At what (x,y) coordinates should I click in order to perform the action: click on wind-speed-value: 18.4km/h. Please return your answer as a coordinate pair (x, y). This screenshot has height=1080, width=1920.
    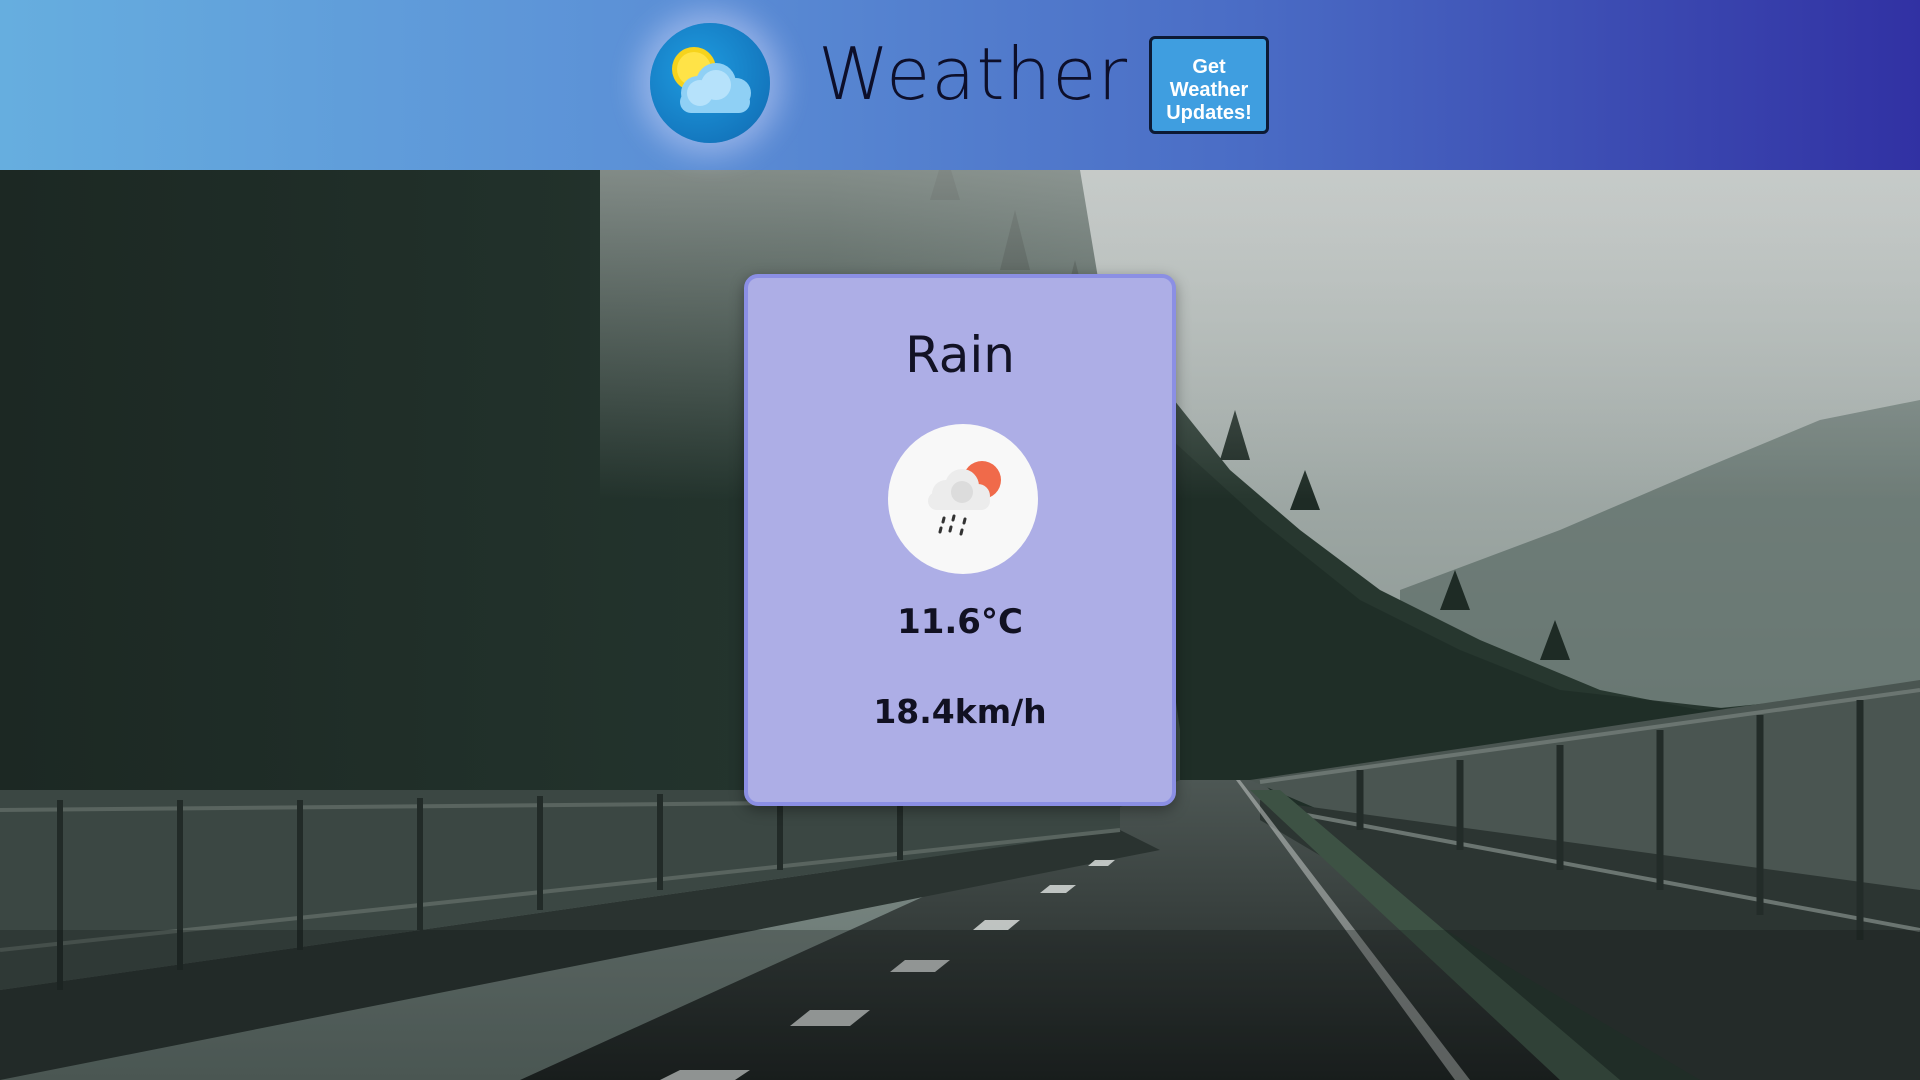
    Looking at the image, I should click on (960, 711).